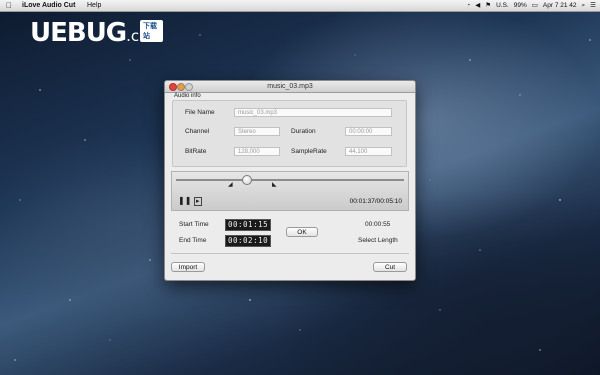 This screenshot has width=600, height=375. I want to click on player-panel: ◢ ◣ ❚❚ ▸ 00:01:37/00:05:10, so click(290, 191).